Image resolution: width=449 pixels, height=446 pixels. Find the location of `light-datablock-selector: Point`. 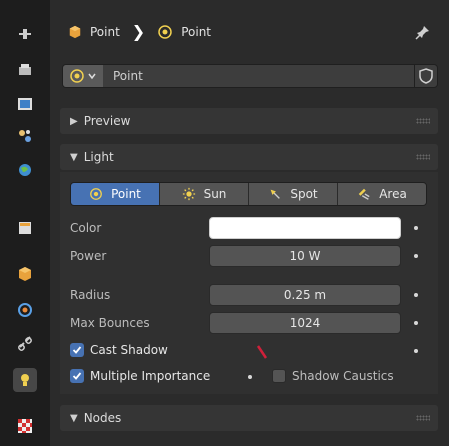

light-datablock-selector: Point is located at coordinates (250, 76).